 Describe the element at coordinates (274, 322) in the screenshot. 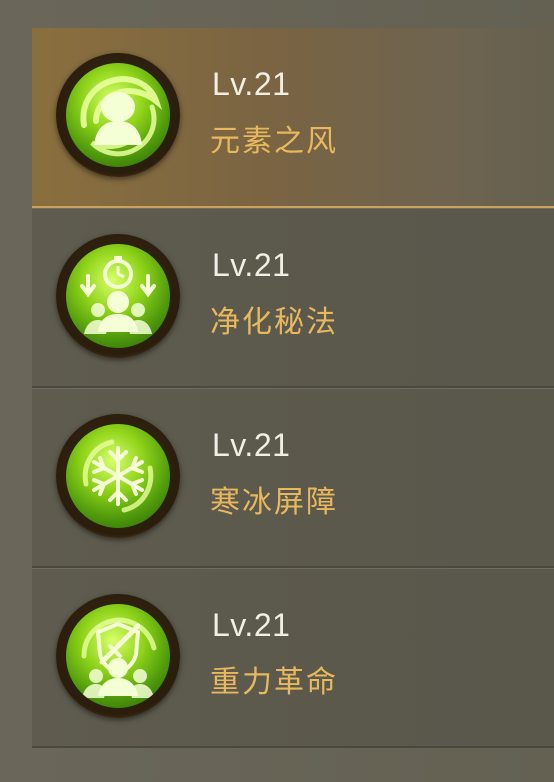

I see `skill-name: 净化秘法` at that location.